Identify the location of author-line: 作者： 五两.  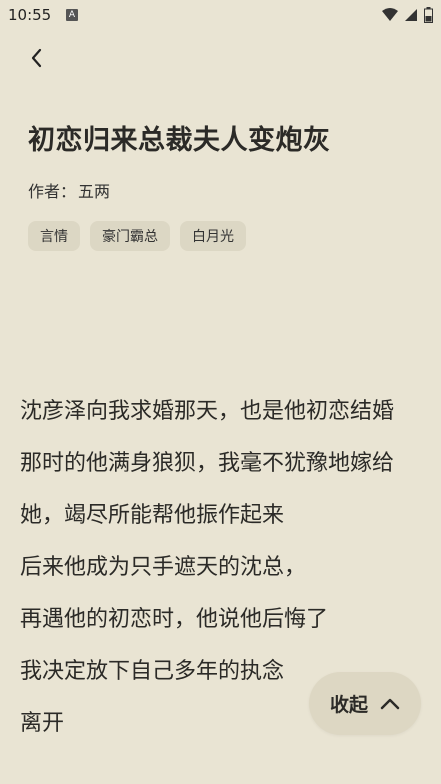
(69, 190).